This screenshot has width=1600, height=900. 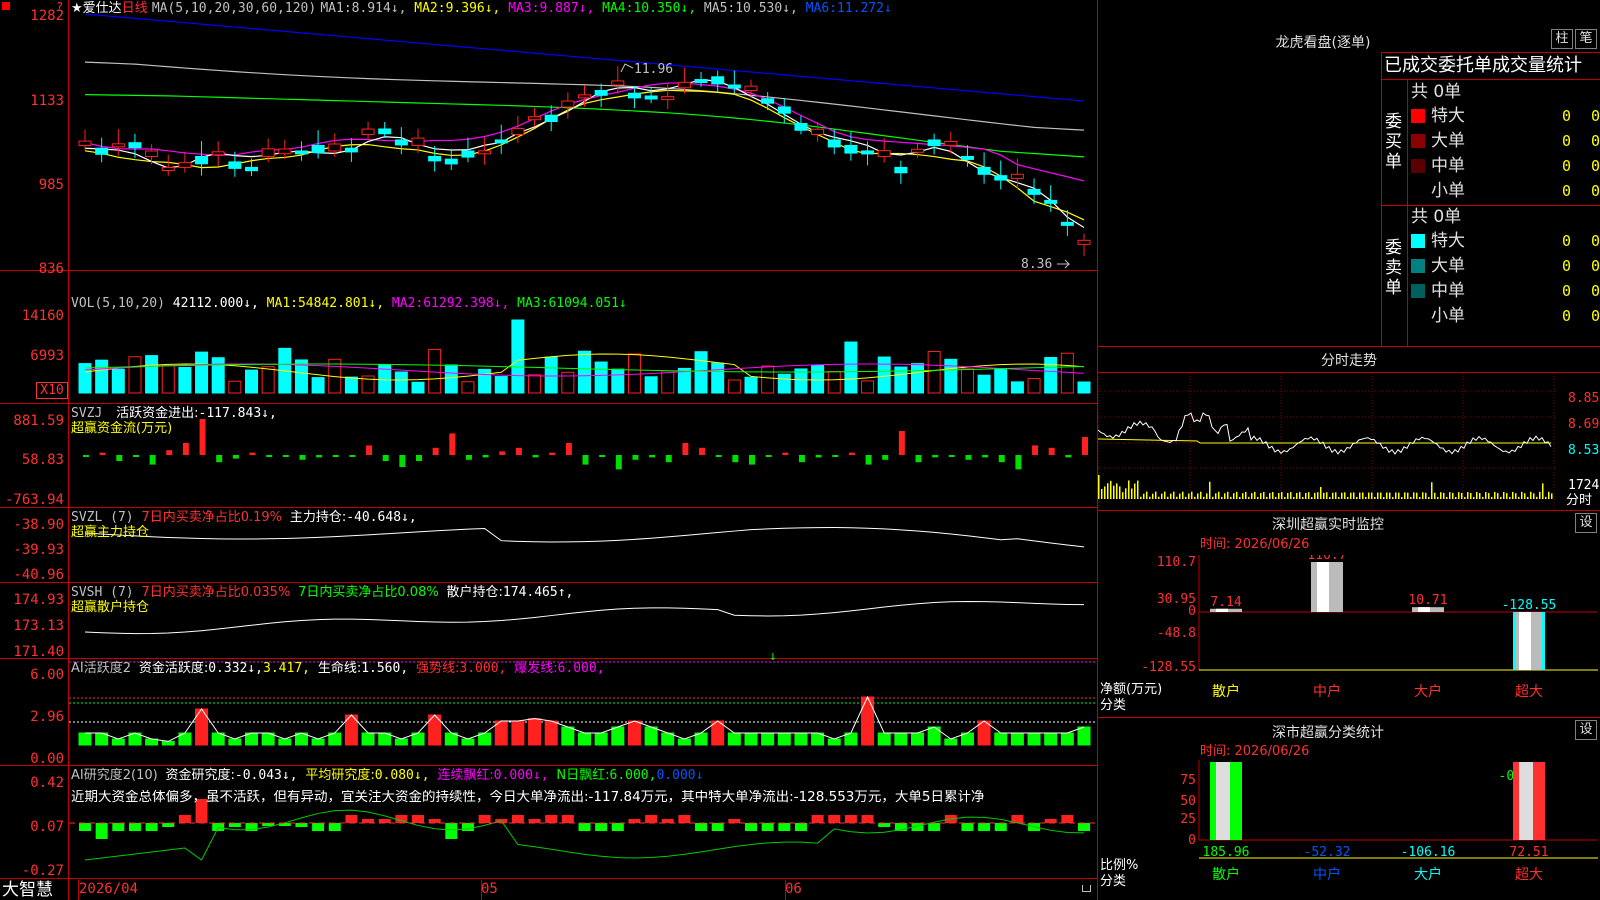 I want to click on vol-label: VOL(5,10,20), so click(x=118, y=303).